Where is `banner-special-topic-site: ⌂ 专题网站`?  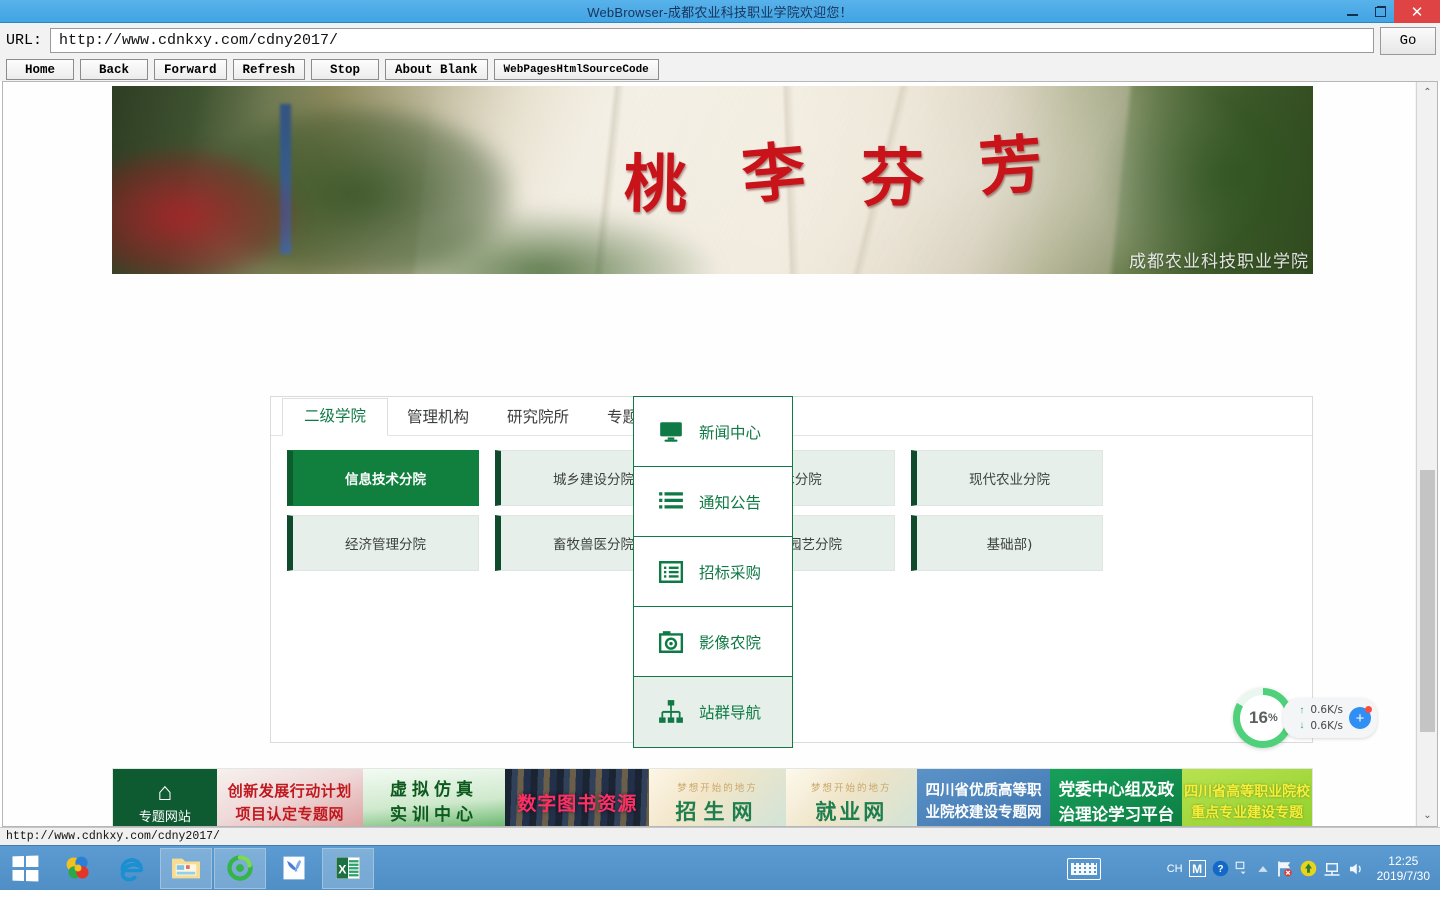 banner-special-topic-site: ⌂ 专题网站 is located at coordinates (165, 797).